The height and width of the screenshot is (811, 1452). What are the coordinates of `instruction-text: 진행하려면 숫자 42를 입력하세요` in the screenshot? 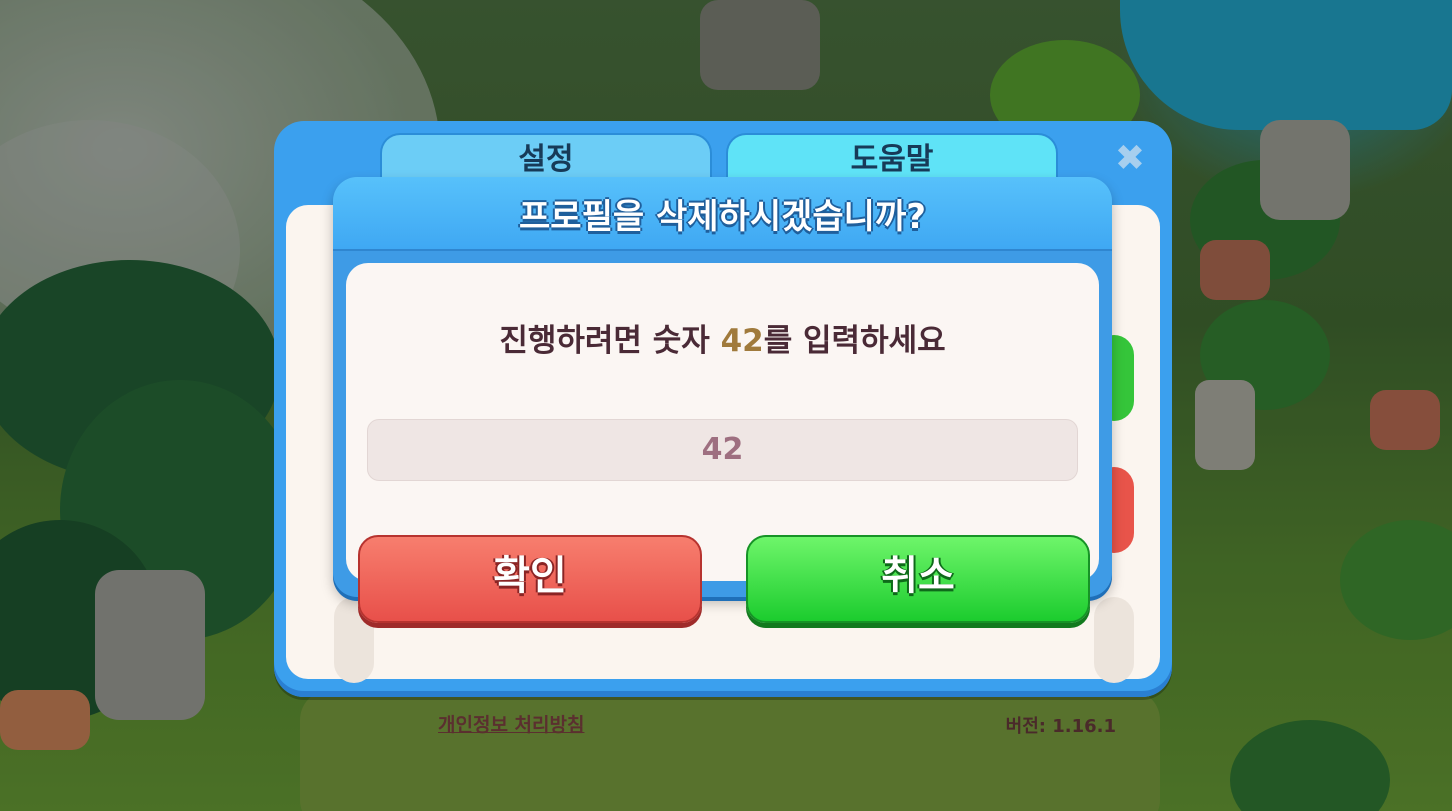 It's located at (722, 337).